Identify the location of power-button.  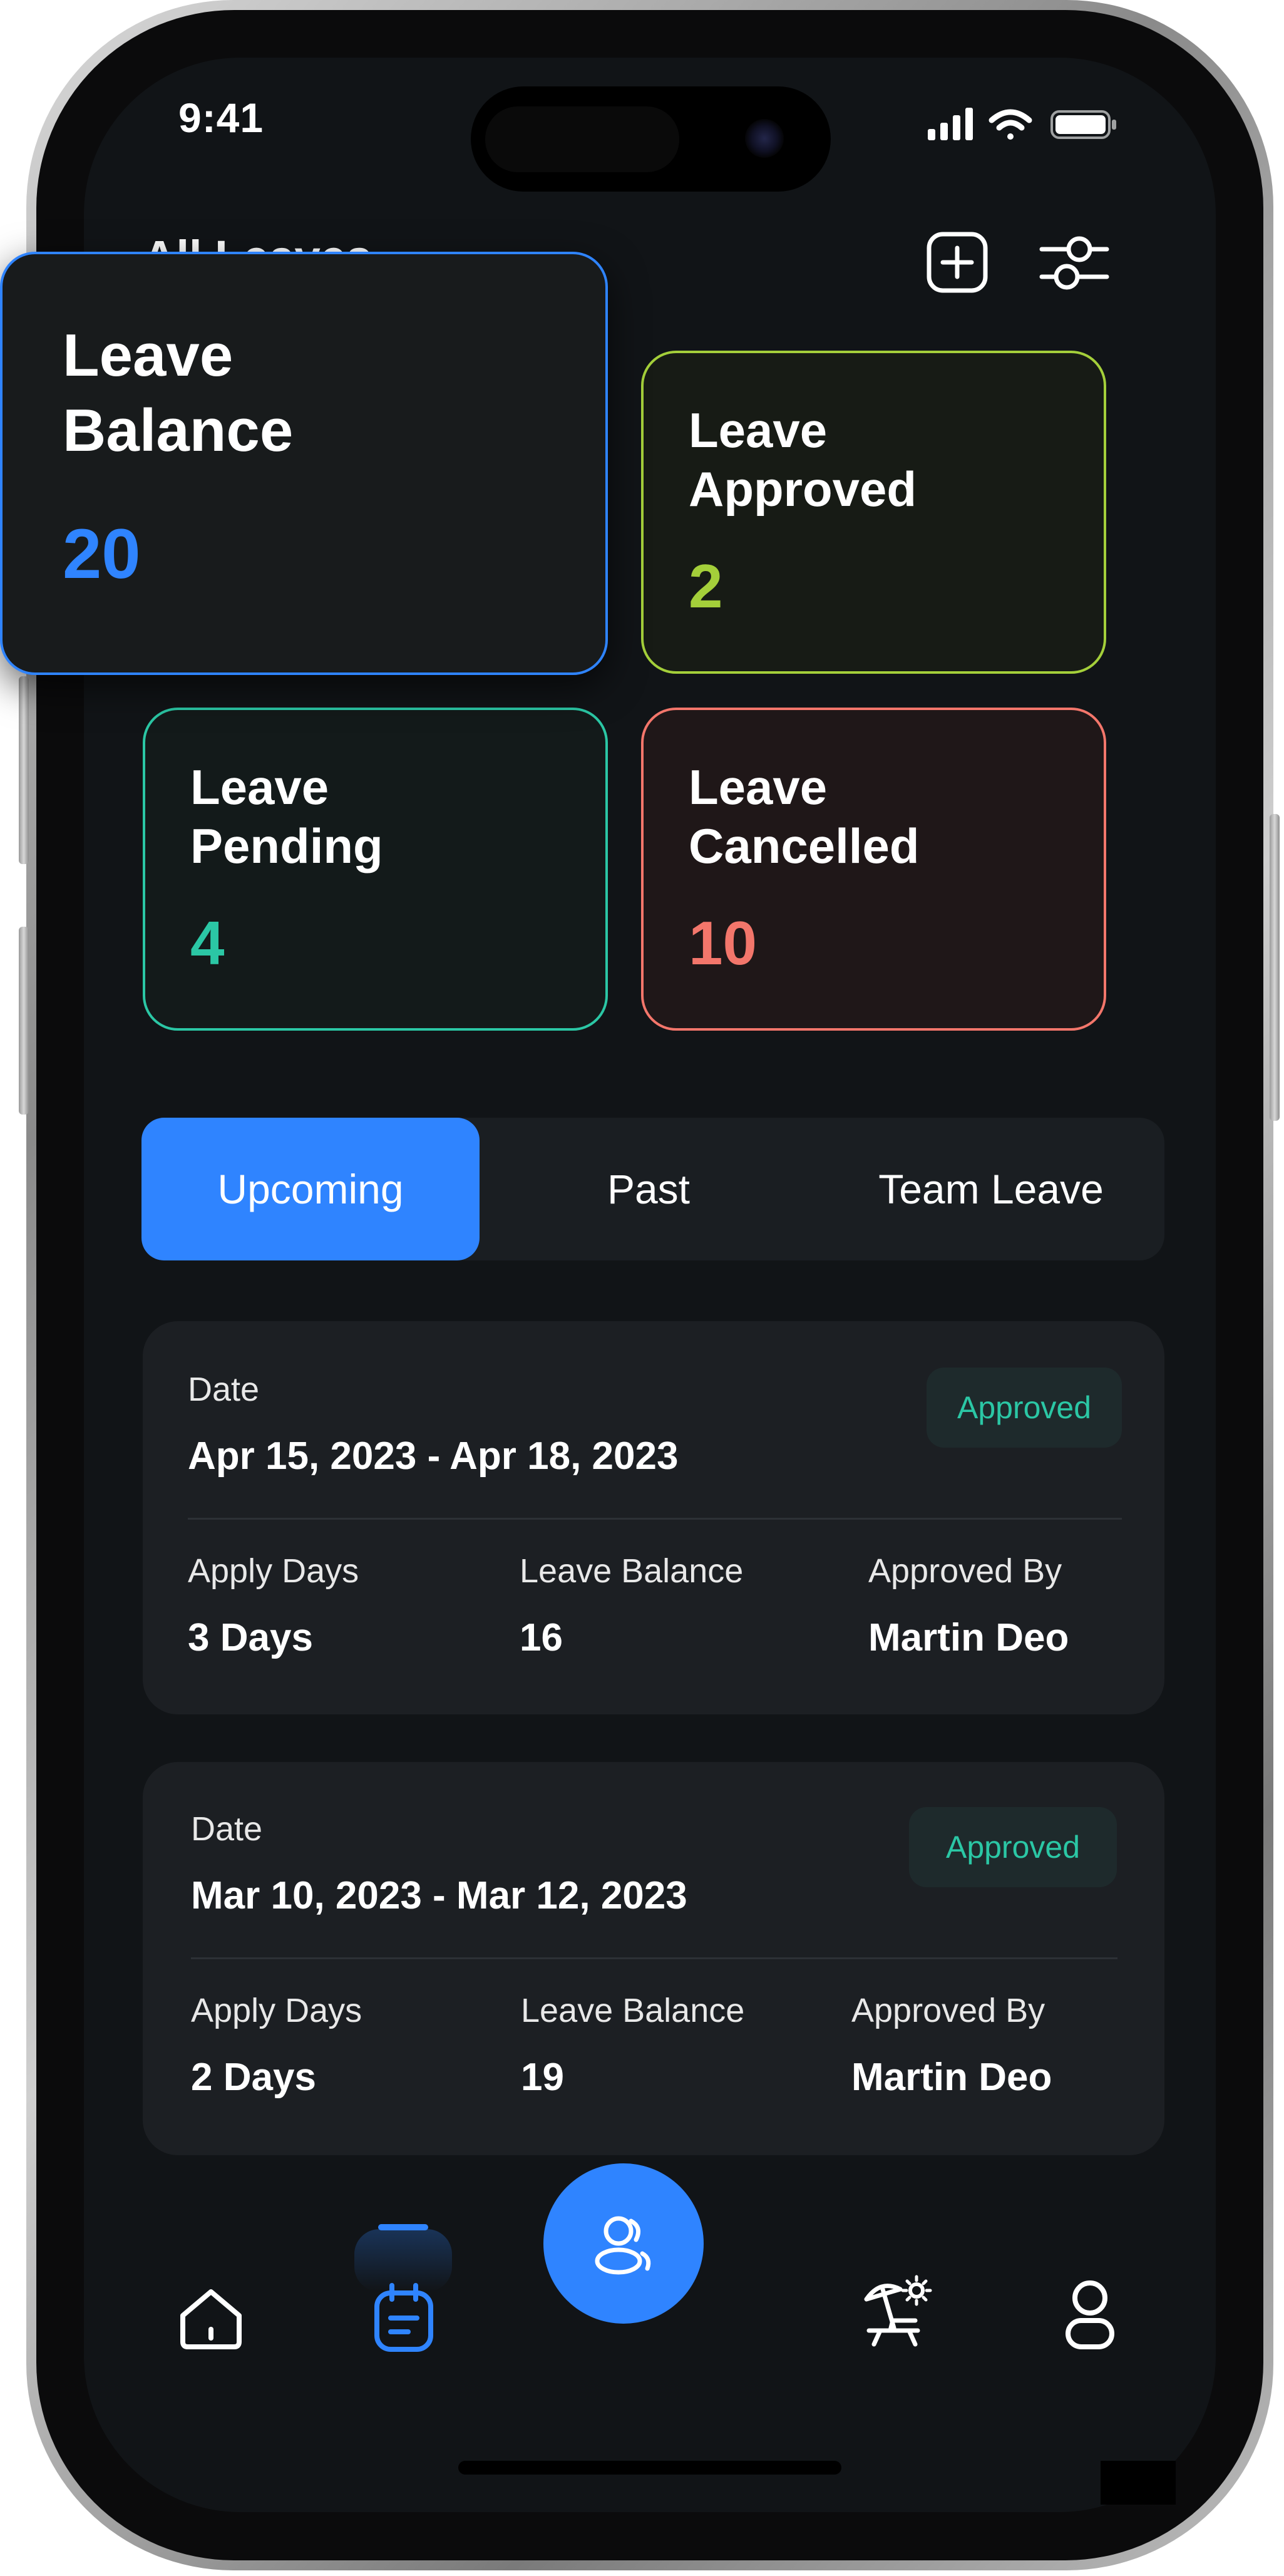
(1275, 968).